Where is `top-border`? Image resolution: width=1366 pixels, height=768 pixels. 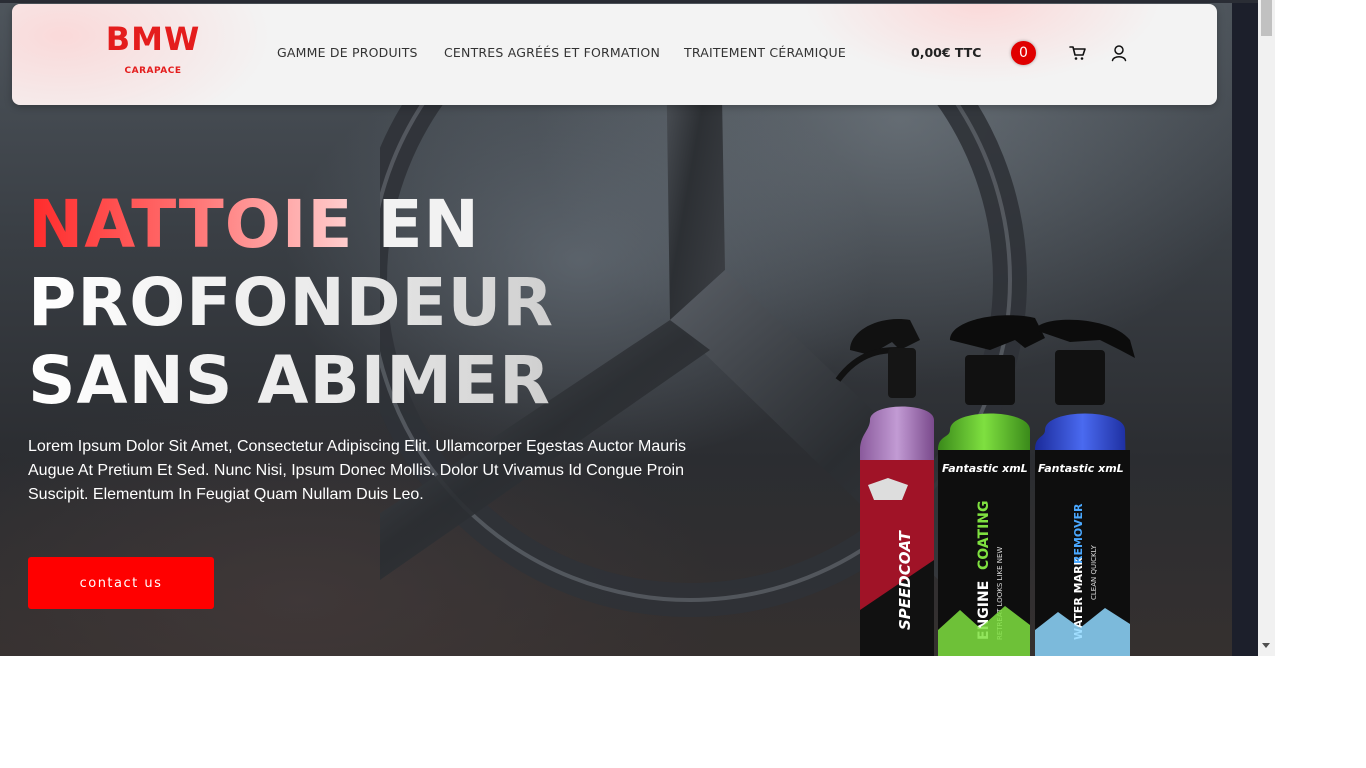 top-border is located at coordinates (629, 1).